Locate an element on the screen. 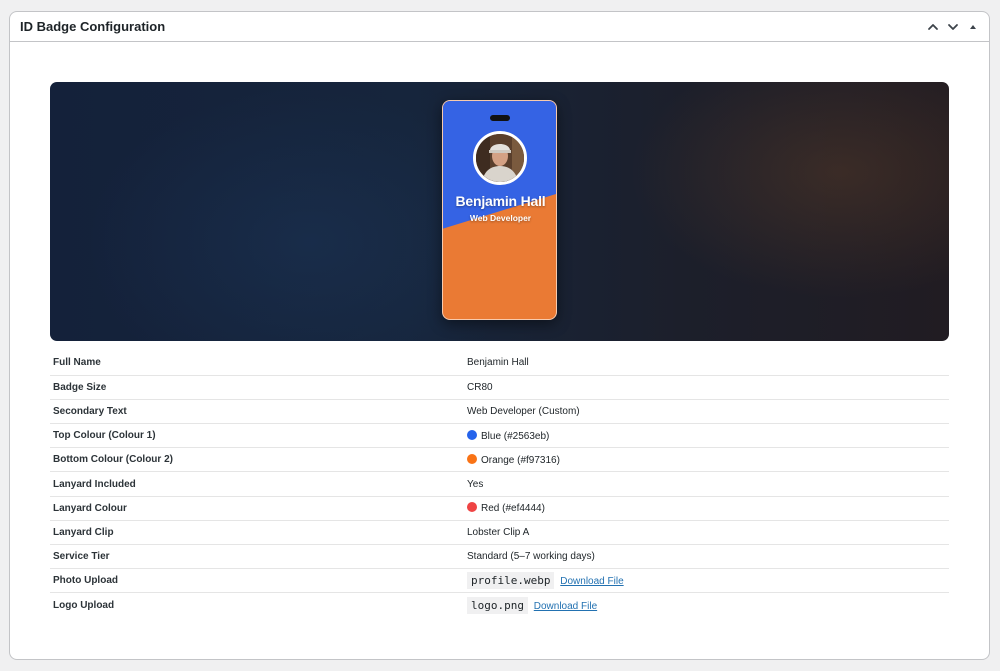  row-value: Standard (5–7 working days) is located at coordinates (531, 557).